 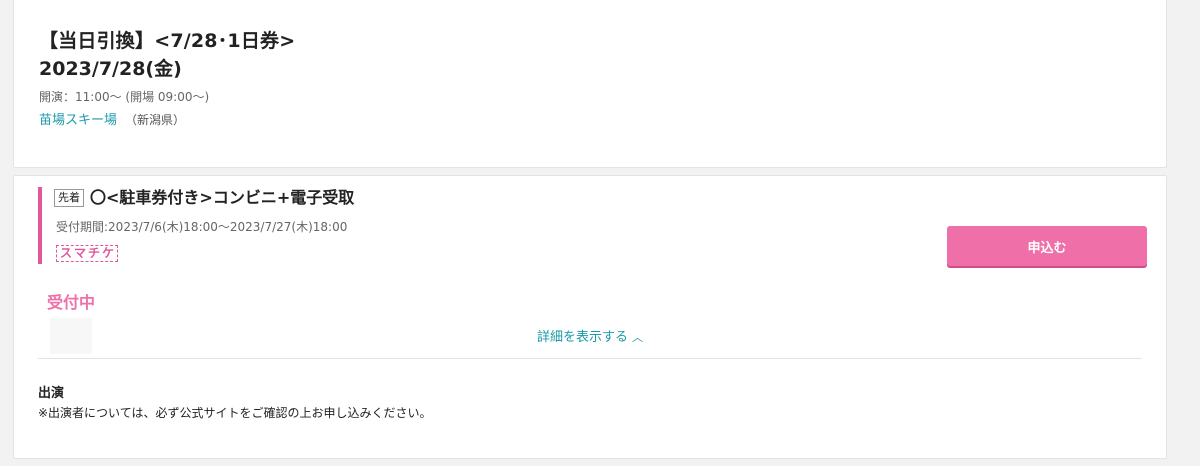 What do you see at coordinates (66, 253) in the screenshot?
I see `badge-char: ス` at bounding box center [66, 253].